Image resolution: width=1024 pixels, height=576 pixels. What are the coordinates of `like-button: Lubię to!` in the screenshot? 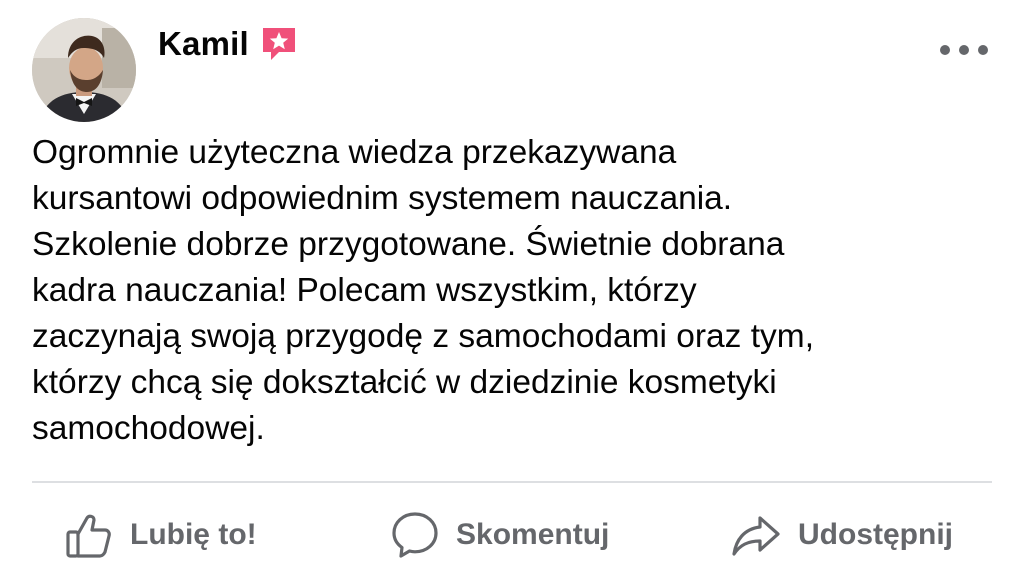 It's located at (160, 535).